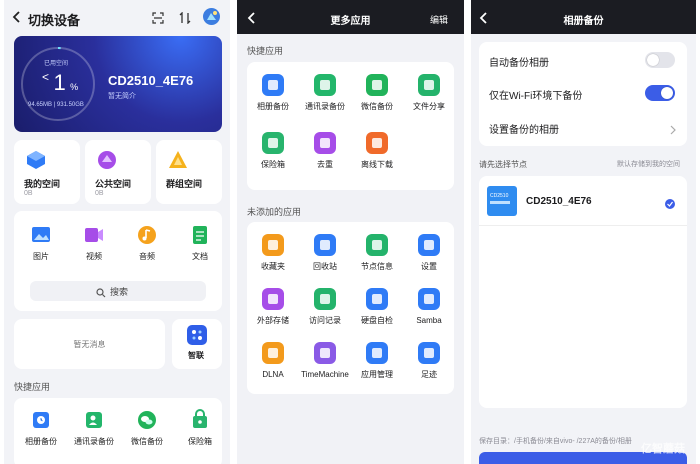 Image resolution: width=700 pixels, height=464 pixels. I want to click on quick-app-item: 离线下载, so click(377, 156).